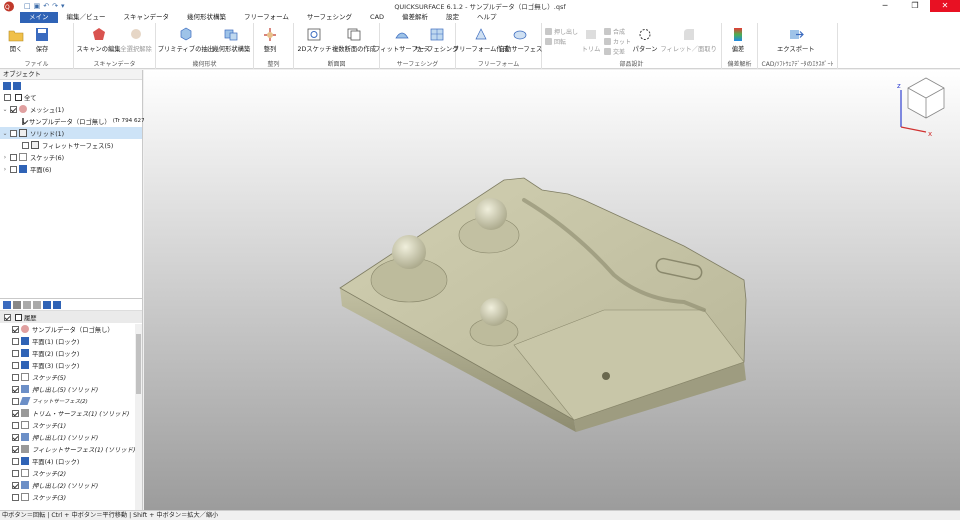  Describe the element at coordinates (452, 17) in the screenshot. I see `tab-settings: 設定` at that location.